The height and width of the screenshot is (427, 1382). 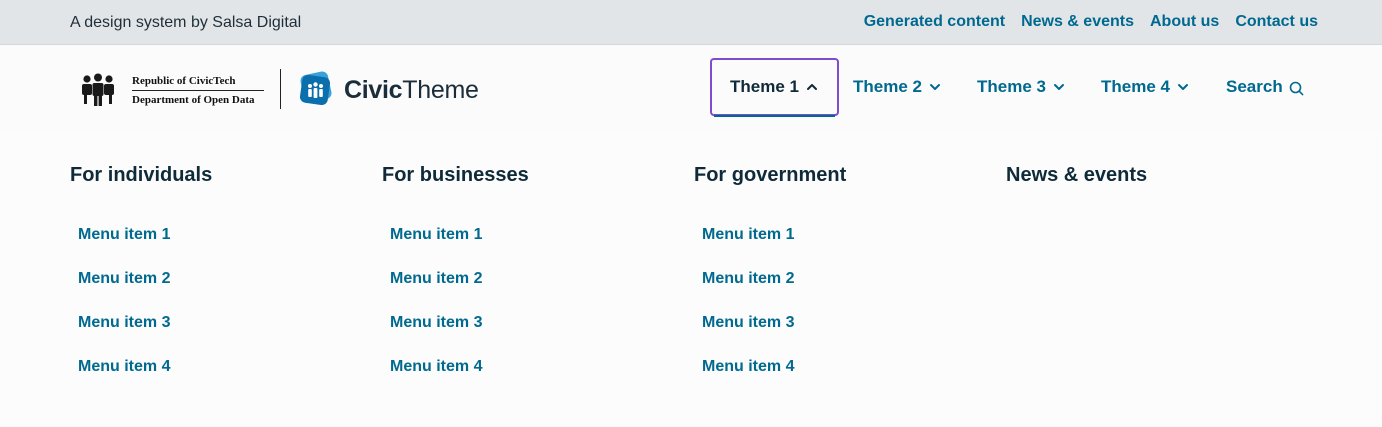 I want to click on site-tagline: A design system by Salsa Digital, so click(x=186, y=22).